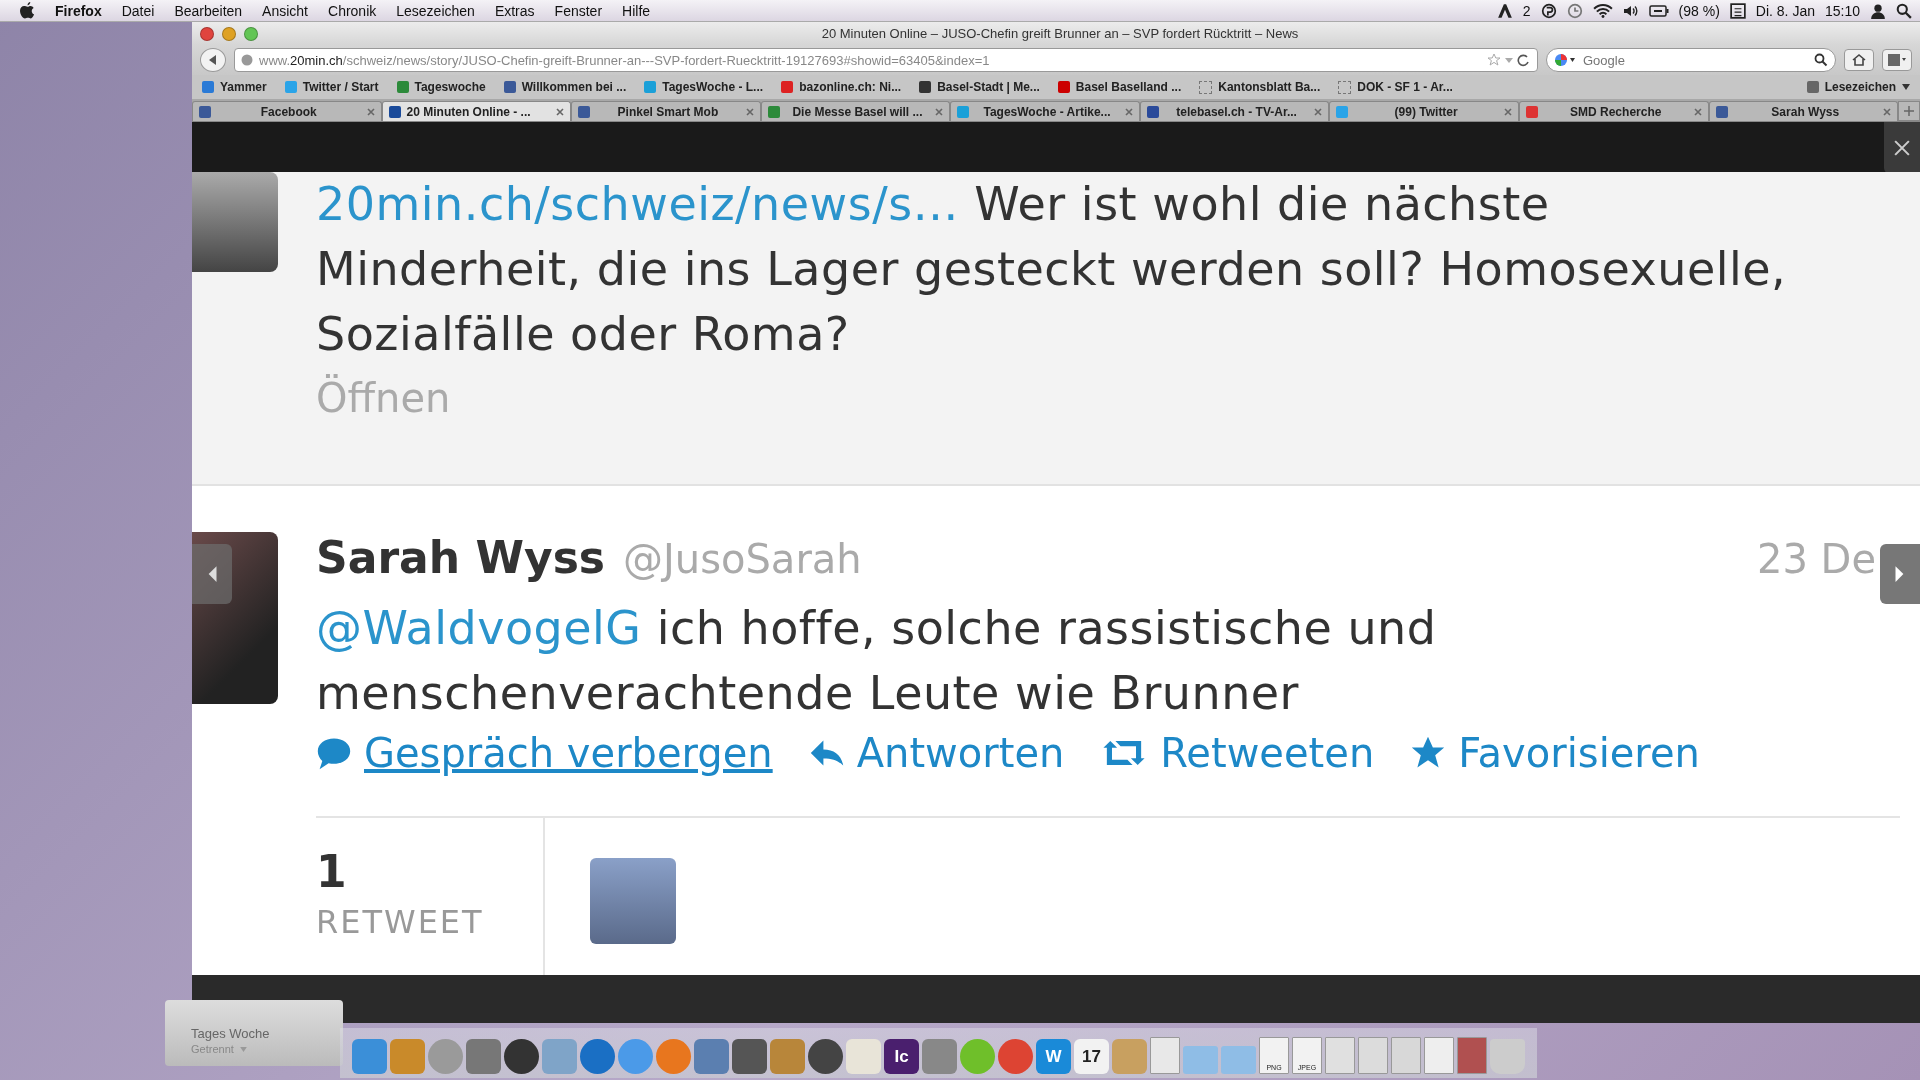 This screenshot has width=1920, height=1080. I want to click on new-tab-button, so click(1909, 111).